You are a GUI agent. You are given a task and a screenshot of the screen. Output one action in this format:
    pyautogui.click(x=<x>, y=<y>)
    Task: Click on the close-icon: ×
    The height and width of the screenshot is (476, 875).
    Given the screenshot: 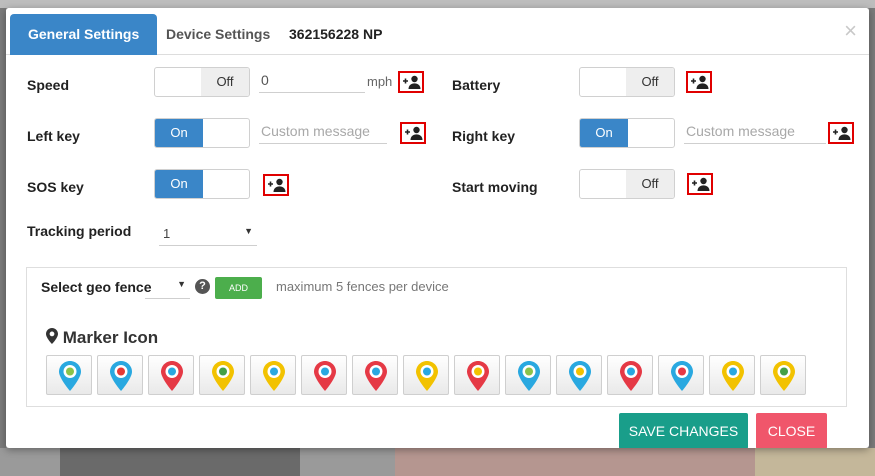 What is the action you would take?
    pyautogui.click(x=850, y=31)
    